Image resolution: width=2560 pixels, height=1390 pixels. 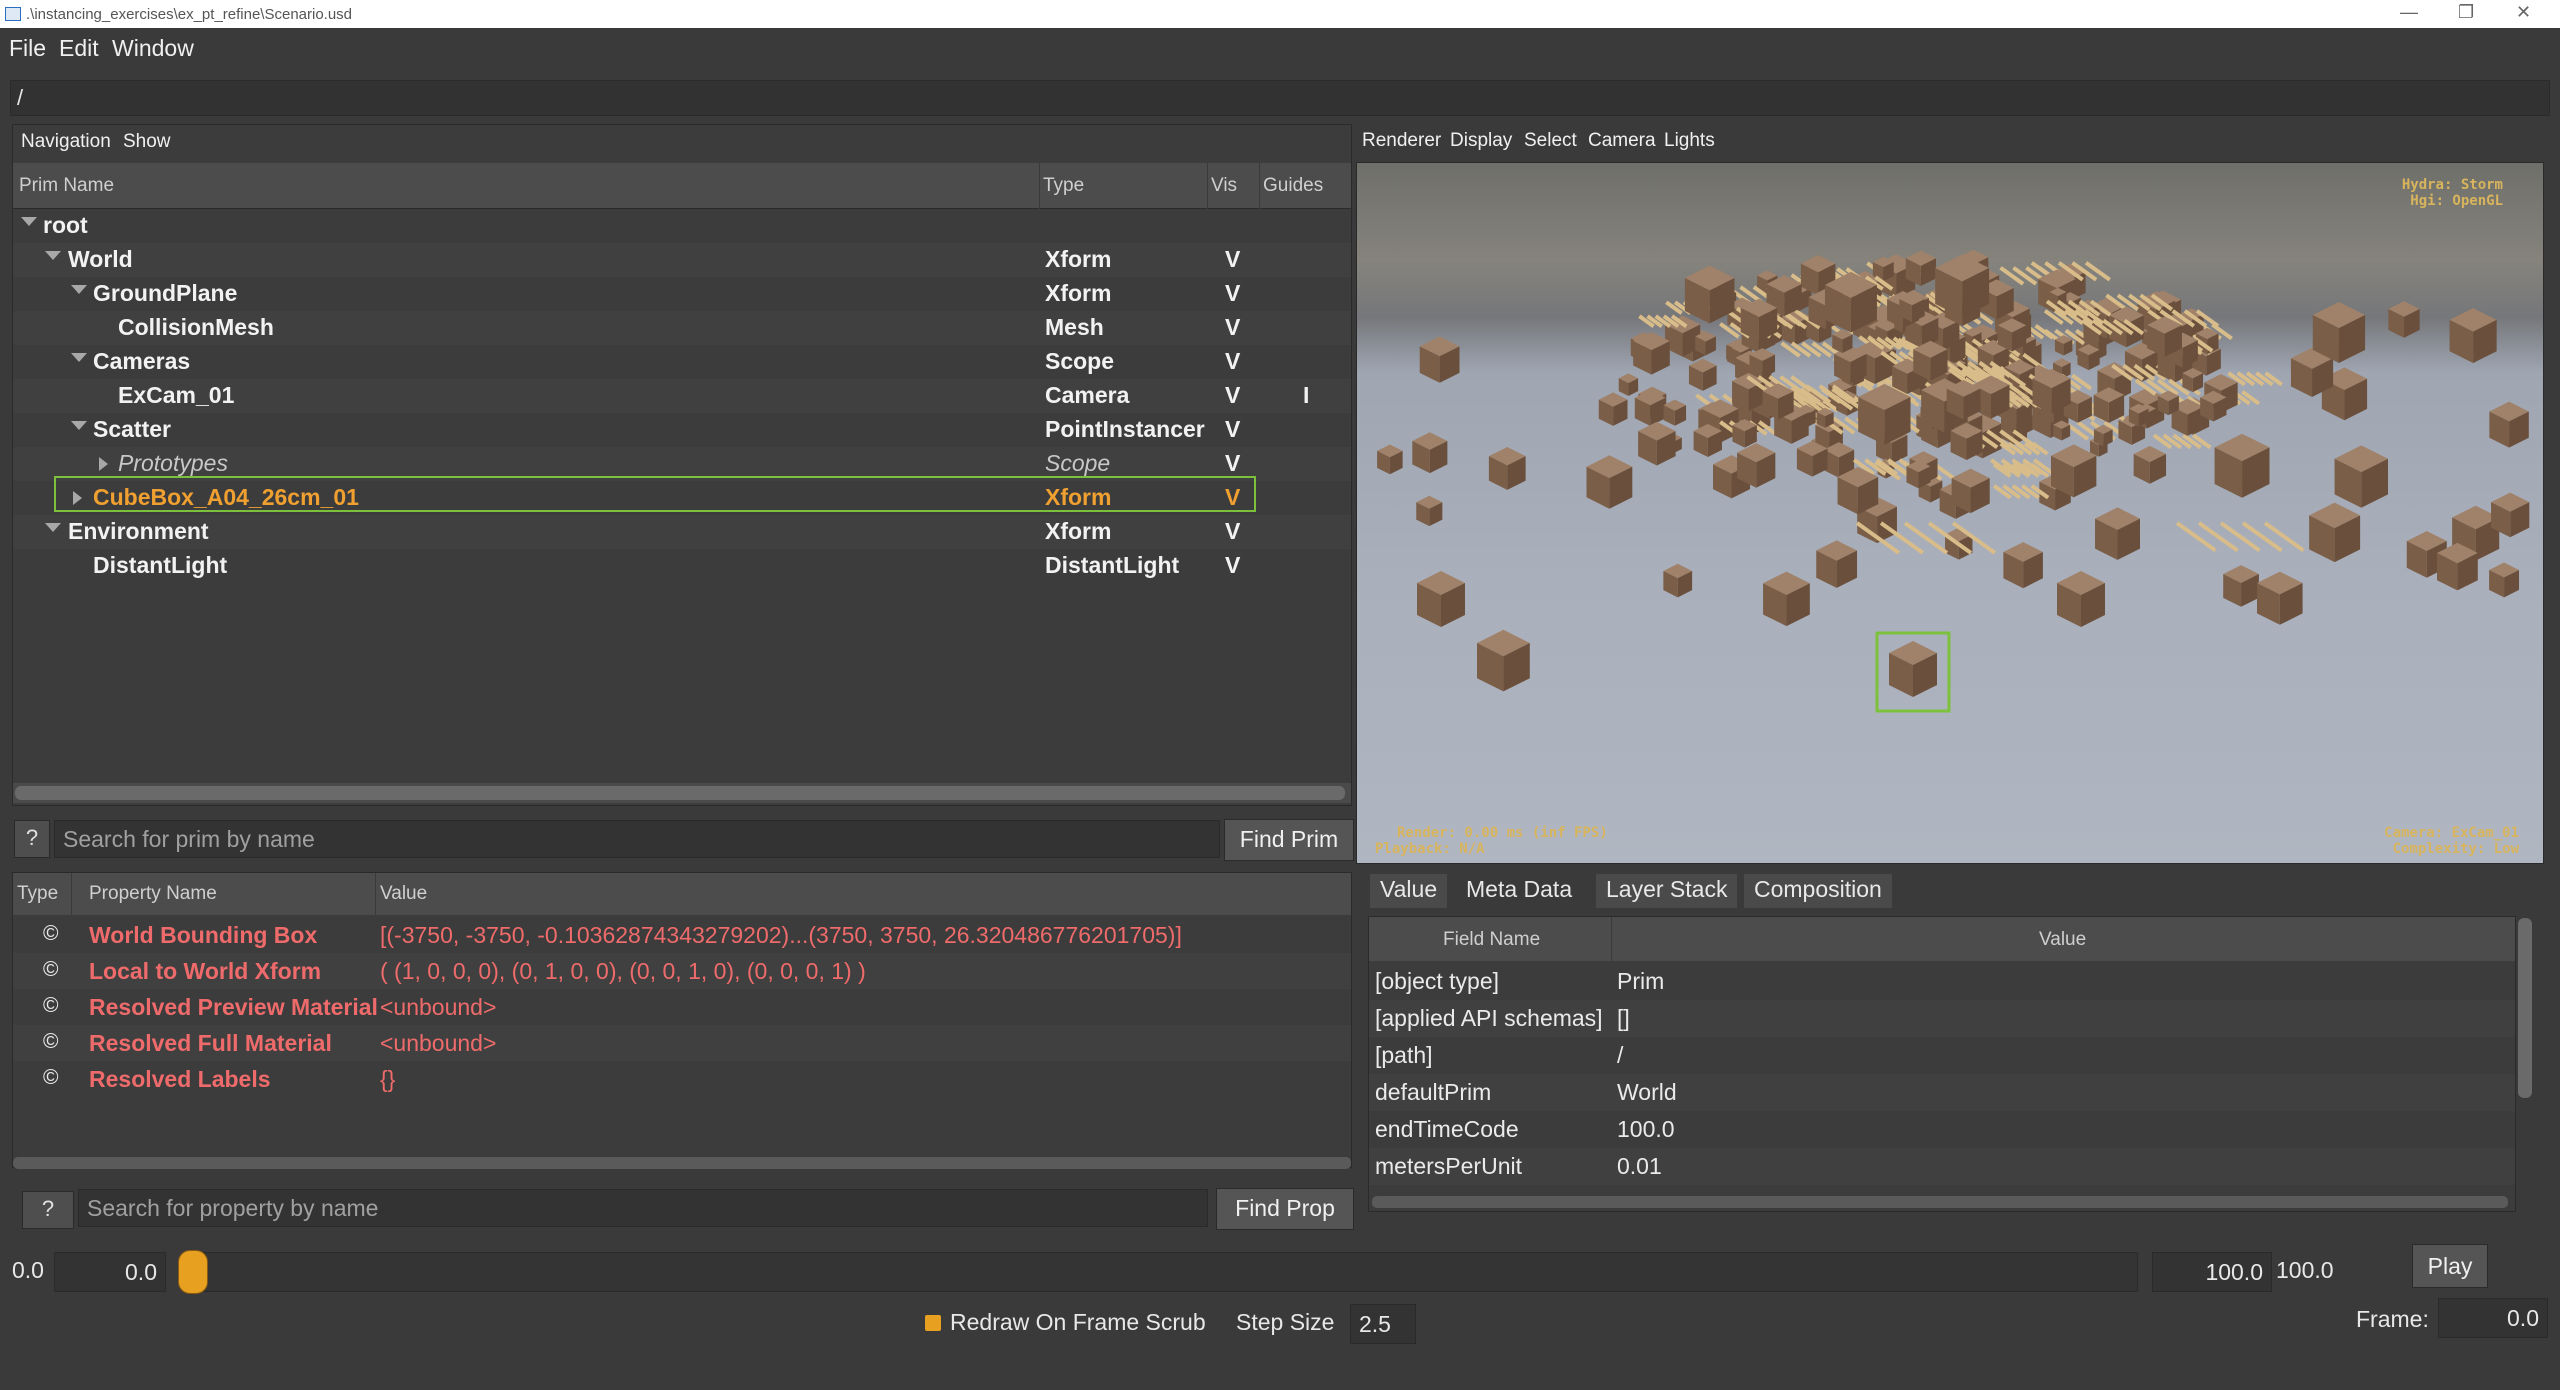 I want to click on menu-lights: Lights, so click(x=1689, y=141).